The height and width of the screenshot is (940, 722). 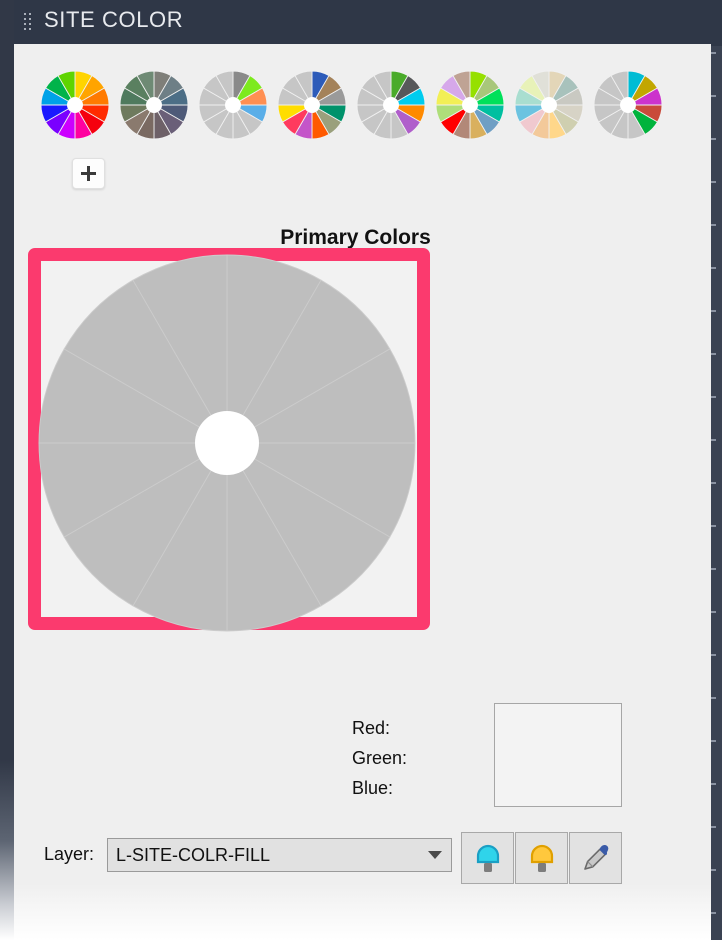 I want to click on color-preview-swatch, so click(x=558, y=755).